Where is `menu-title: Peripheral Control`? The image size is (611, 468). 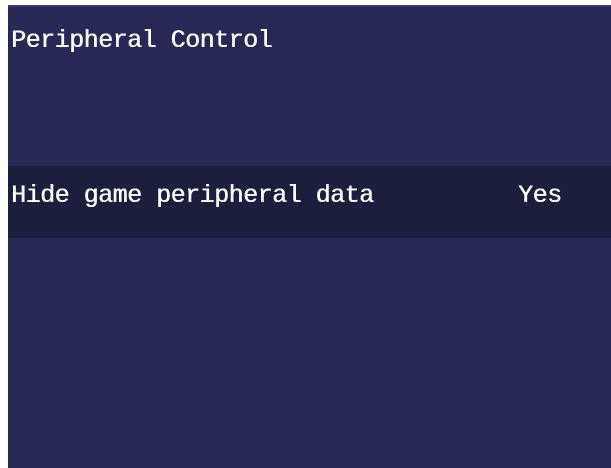 menu-title: Peripheral Control is located at coordinates (142, 40).